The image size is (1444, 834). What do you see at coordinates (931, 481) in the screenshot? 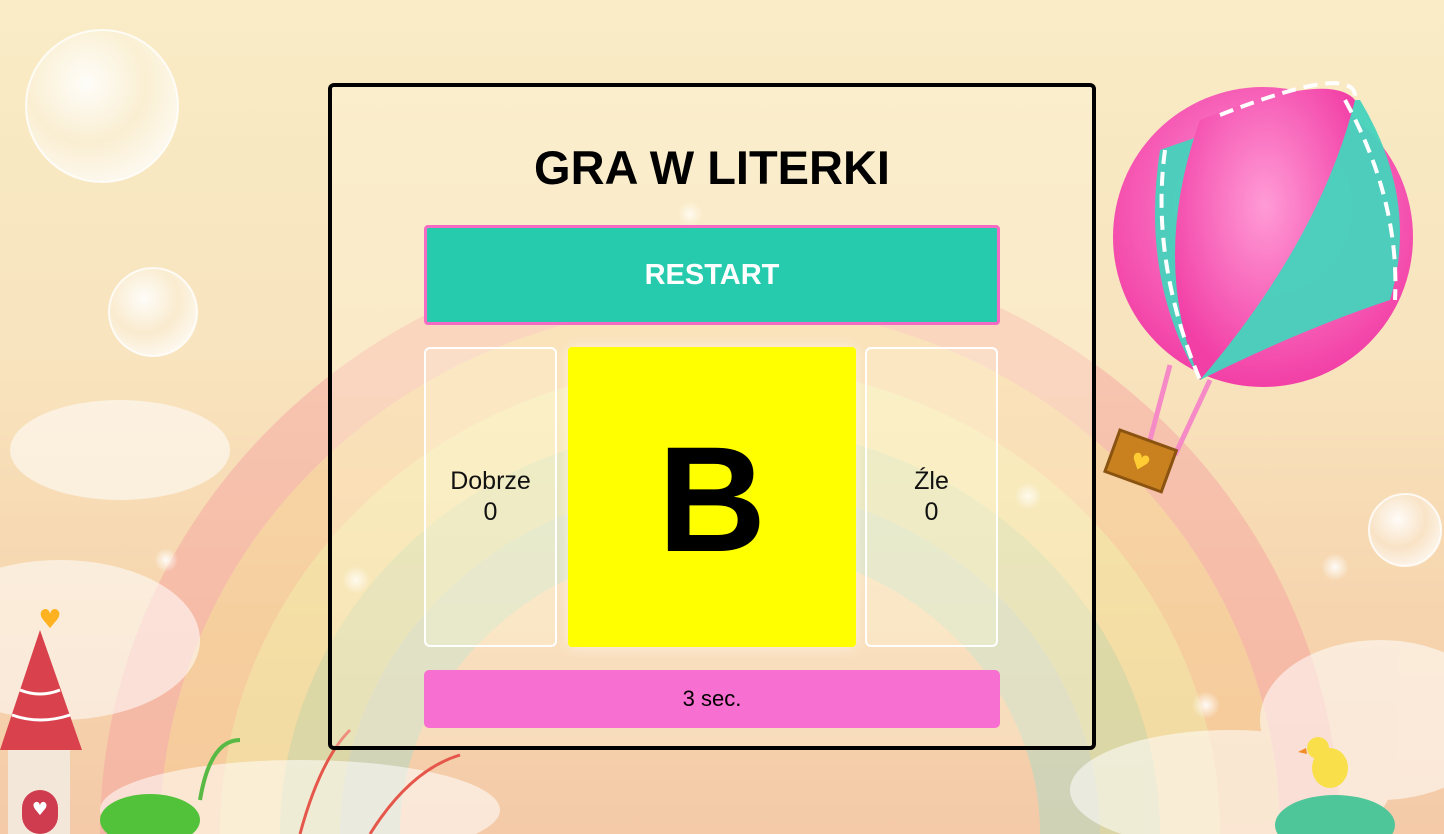
I see `bad-score-label: Źle` at bounding box center [931, 481].